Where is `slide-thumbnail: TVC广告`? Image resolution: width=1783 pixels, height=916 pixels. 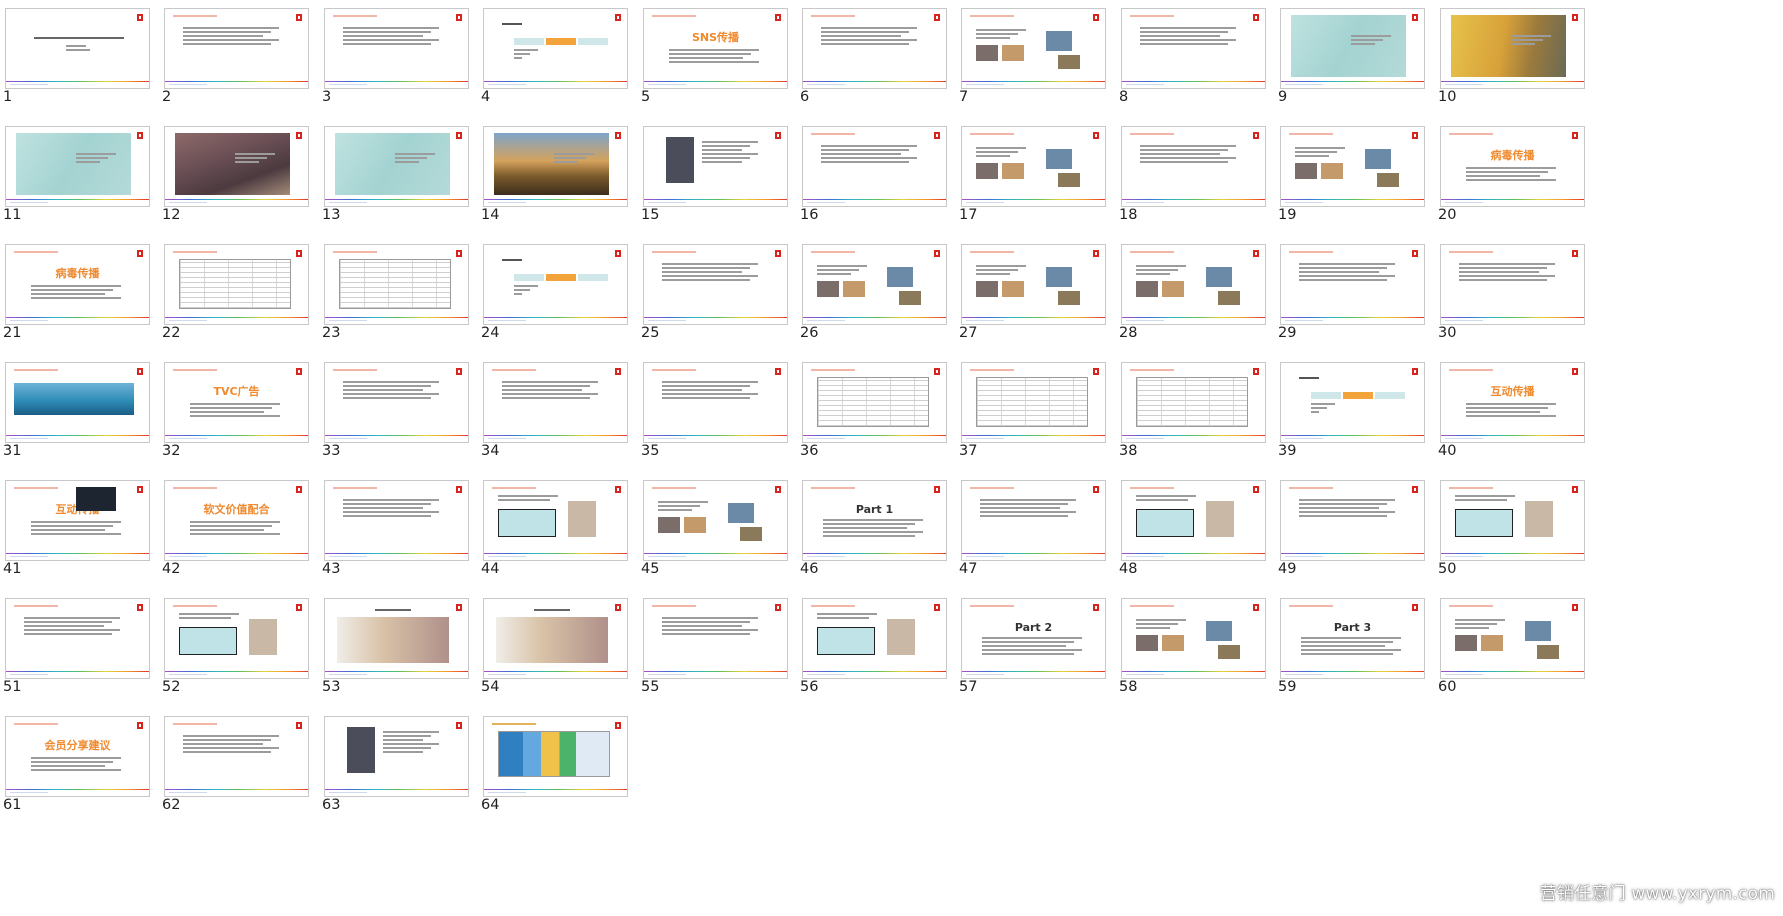 slide-thumbnail: TVC广告 is located at coordinates (236, 402).